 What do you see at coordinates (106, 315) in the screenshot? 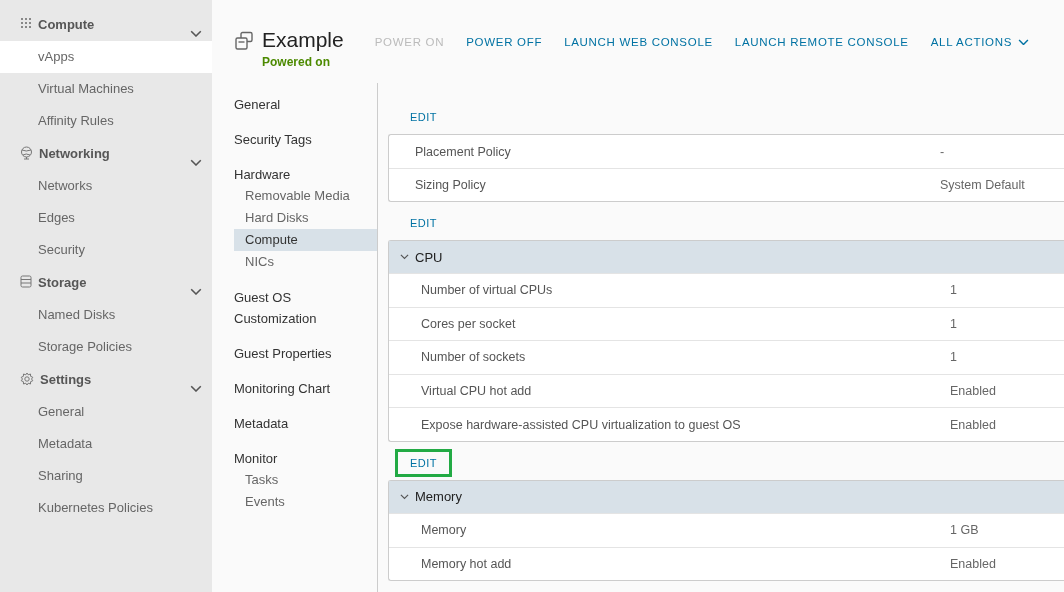
I see `sidebar-item: Named Disks` at bounding box center [106, 315].